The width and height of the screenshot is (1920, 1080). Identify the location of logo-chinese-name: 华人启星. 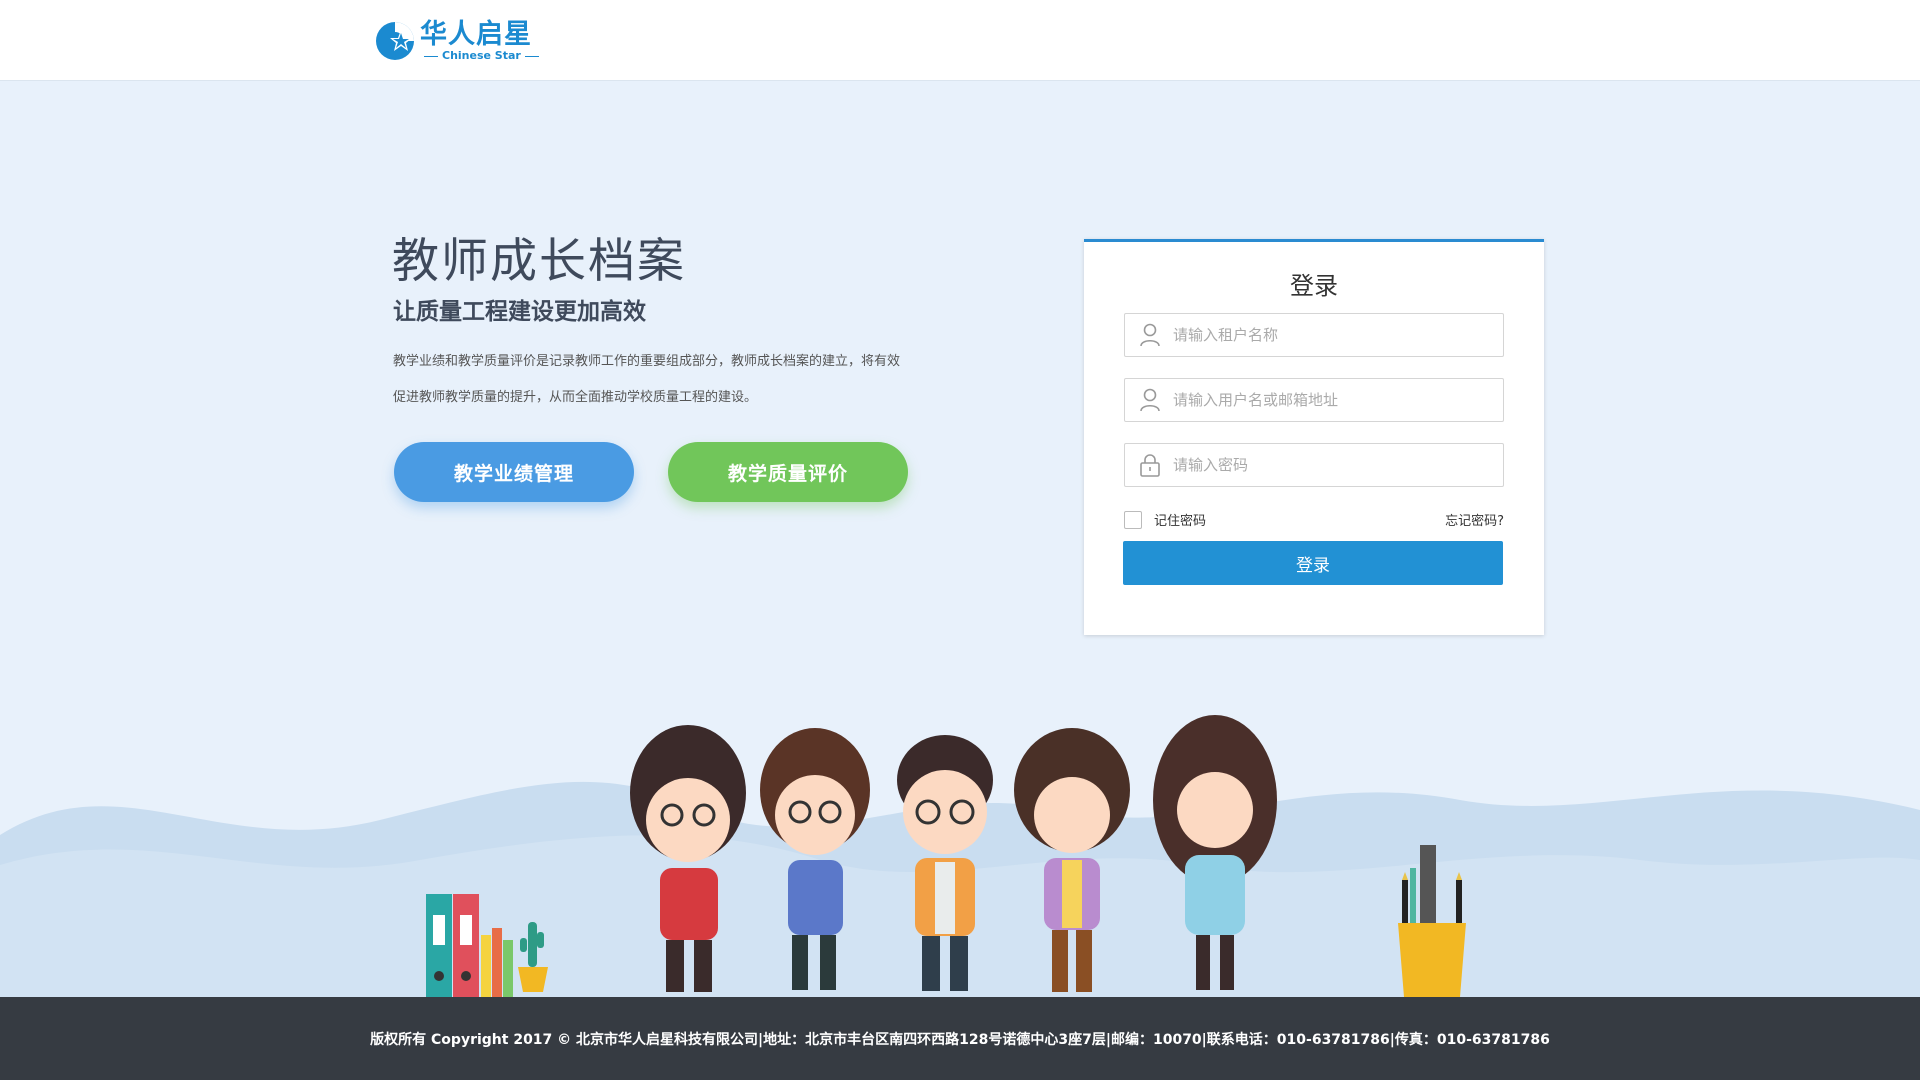
(476, 34).